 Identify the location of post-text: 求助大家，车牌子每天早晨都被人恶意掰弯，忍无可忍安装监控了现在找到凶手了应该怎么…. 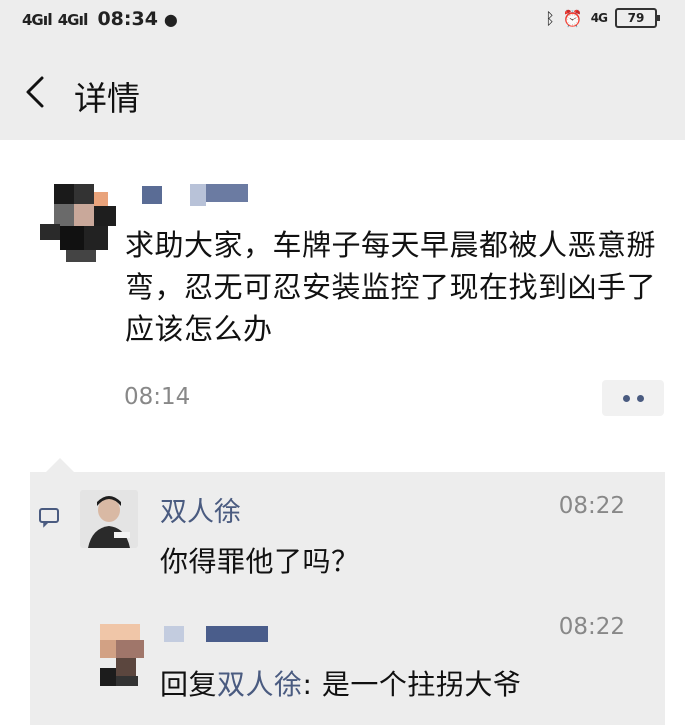
(391, 287).